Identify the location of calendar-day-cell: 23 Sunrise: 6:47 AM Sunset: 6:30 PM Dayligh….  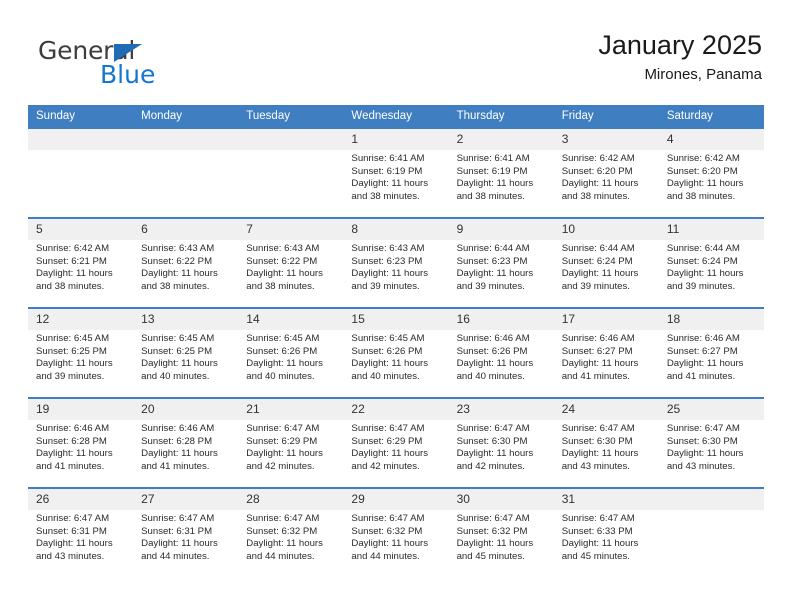
(501, 442).